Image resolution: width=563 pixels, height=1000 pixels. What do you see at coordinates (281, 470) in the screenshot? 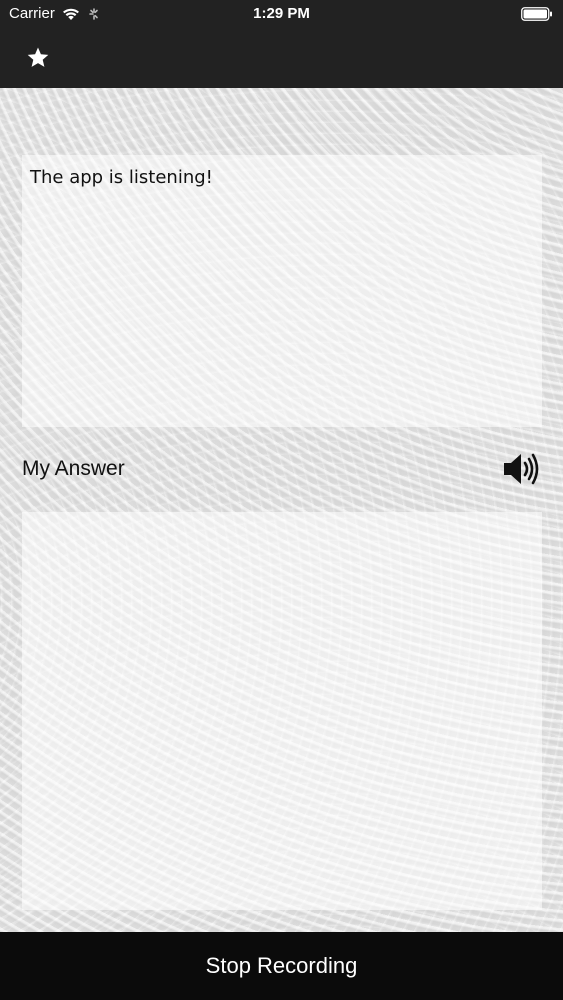
I see `answer-header: My Answer` at bounding box center [281, 470].